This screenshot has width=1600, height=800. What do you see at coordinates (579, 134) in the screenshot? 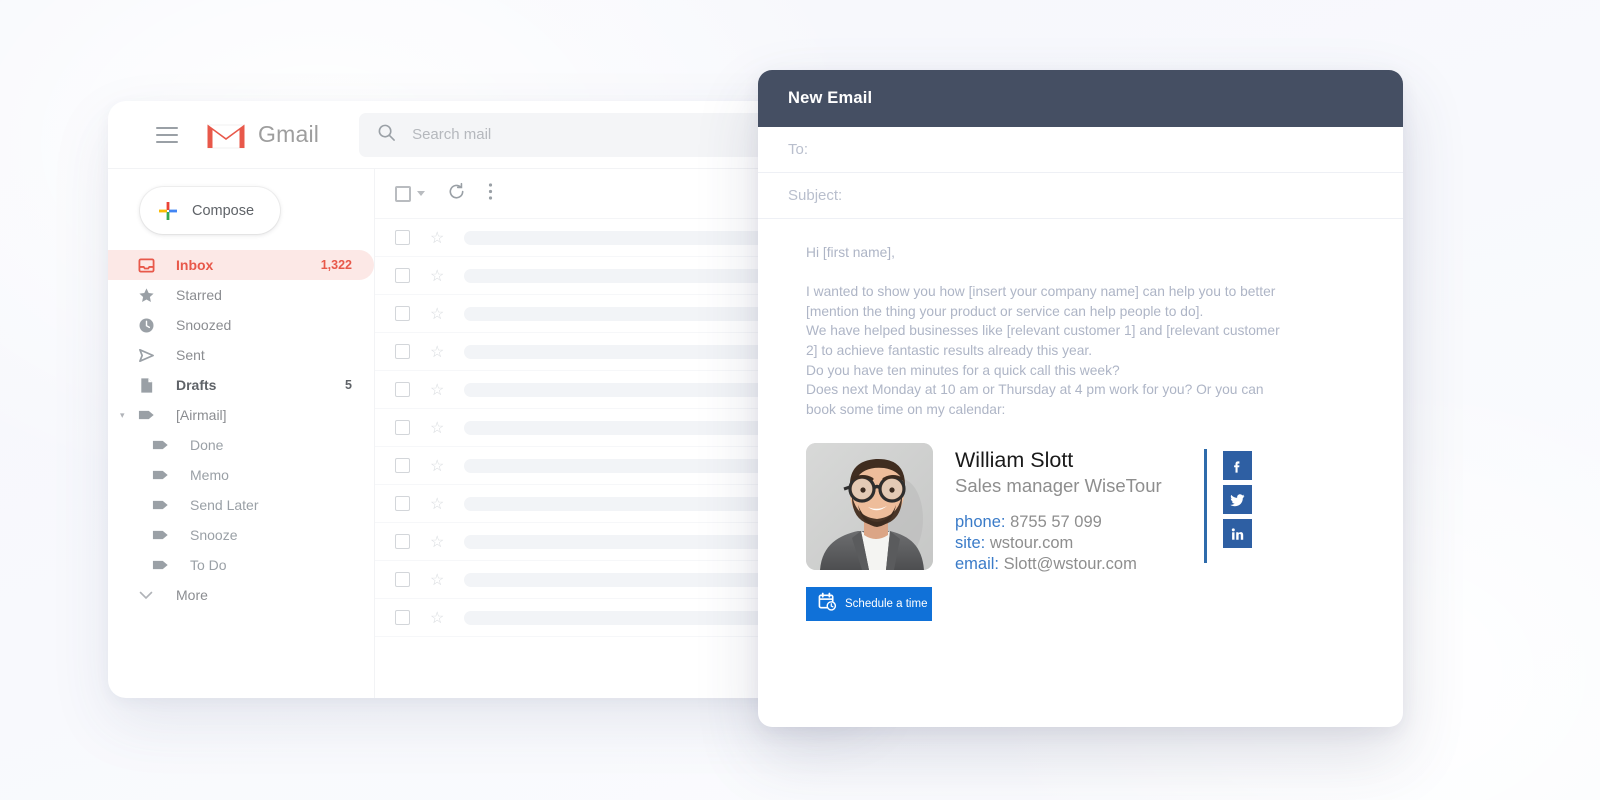
I see `search-input: Search mail` at bounding box center [579, 134].